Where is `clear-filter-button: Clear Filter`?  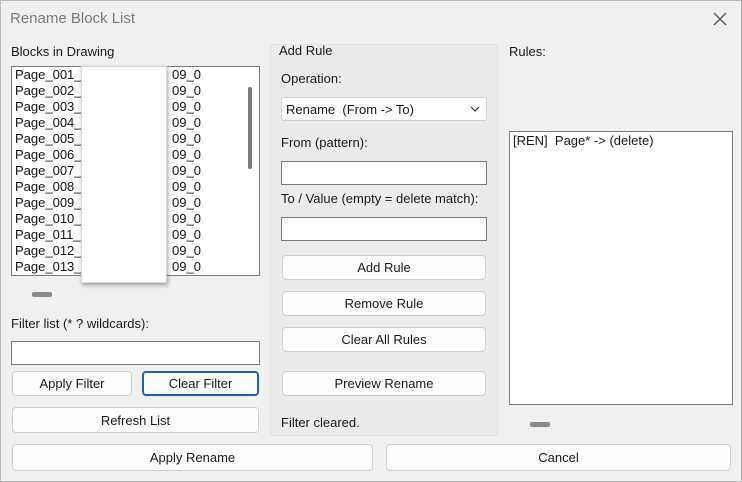 clear-filter-button: Clear Filter is located at coordinates (200, 383).